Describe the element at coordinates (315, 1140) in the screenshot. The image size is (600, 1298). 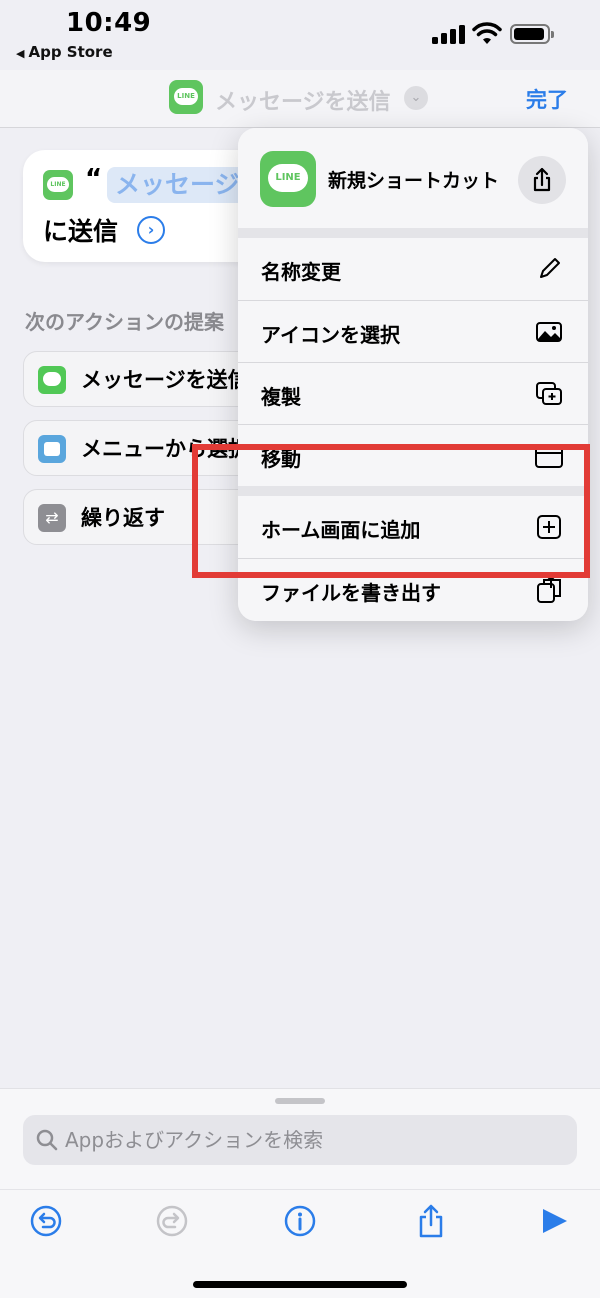
I see `search-input` at that location.